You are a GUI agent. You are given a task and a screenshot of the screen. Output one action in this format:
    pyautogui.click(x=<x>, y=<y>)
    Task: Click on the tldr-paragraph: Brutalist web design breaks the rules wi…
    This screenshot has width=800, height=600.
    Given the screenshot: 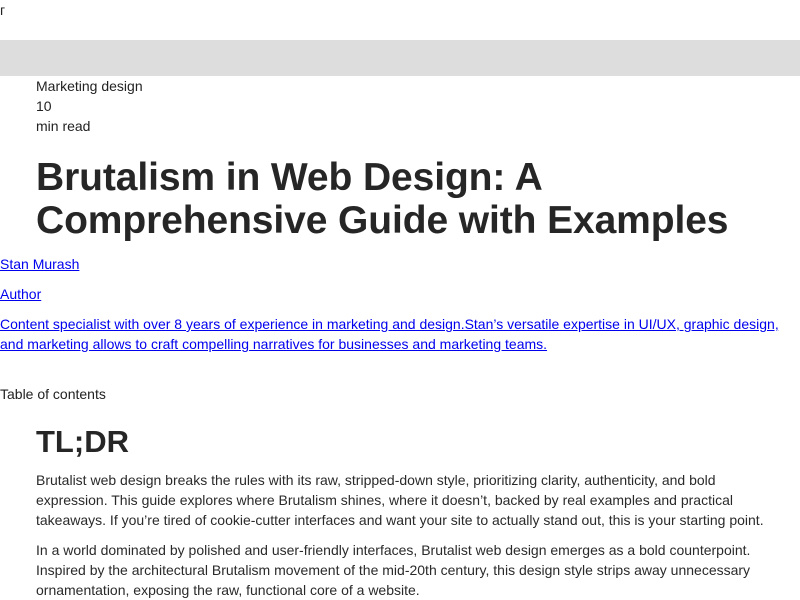 What is the action you would take?
    pyautogui.click(x=400, y=500)
    